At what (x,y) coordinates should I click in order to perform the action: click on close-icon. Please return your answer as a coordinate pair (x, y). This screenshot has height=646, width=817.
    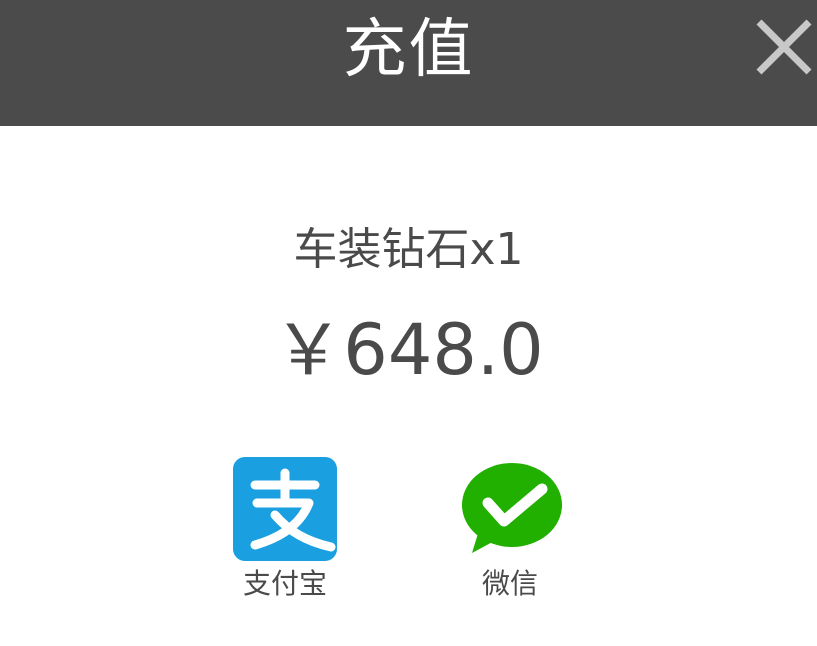
    Looking at the image, I should click on (784, 47).